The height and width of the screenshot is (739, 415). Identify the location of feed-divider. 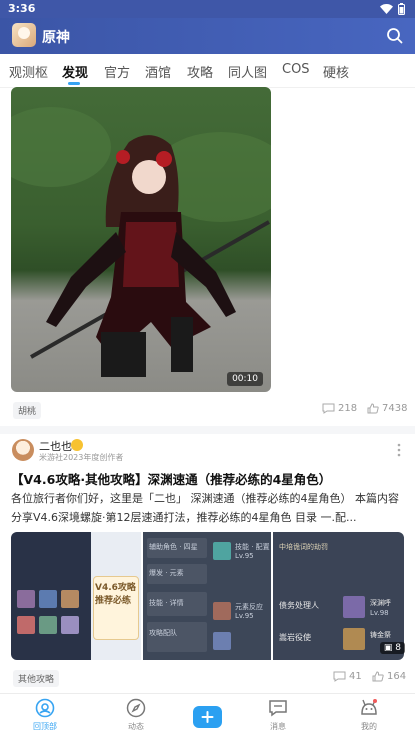
(207, 430).